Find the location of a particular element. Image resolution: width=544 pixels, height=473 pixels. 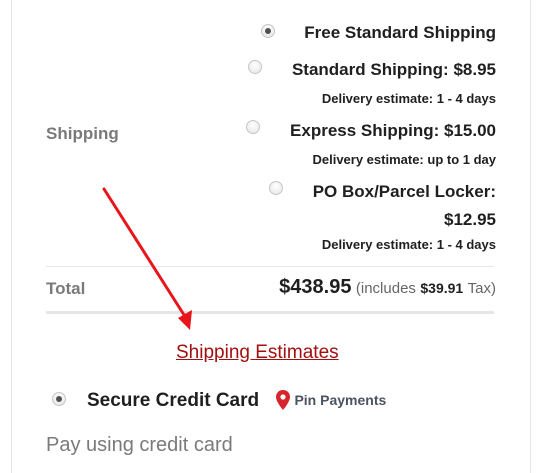

pin-marker-icon is located at coordinates (283, 400).